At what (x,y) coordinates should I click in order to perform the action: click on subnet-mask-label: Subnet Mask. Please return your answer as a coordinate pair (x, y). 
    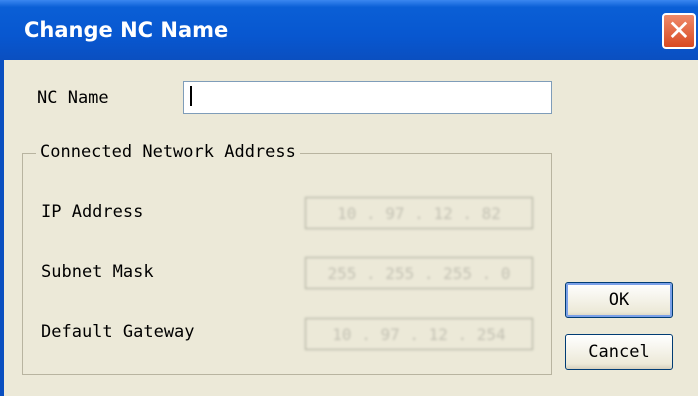
    Looking at the image, I should click on (97, 272).